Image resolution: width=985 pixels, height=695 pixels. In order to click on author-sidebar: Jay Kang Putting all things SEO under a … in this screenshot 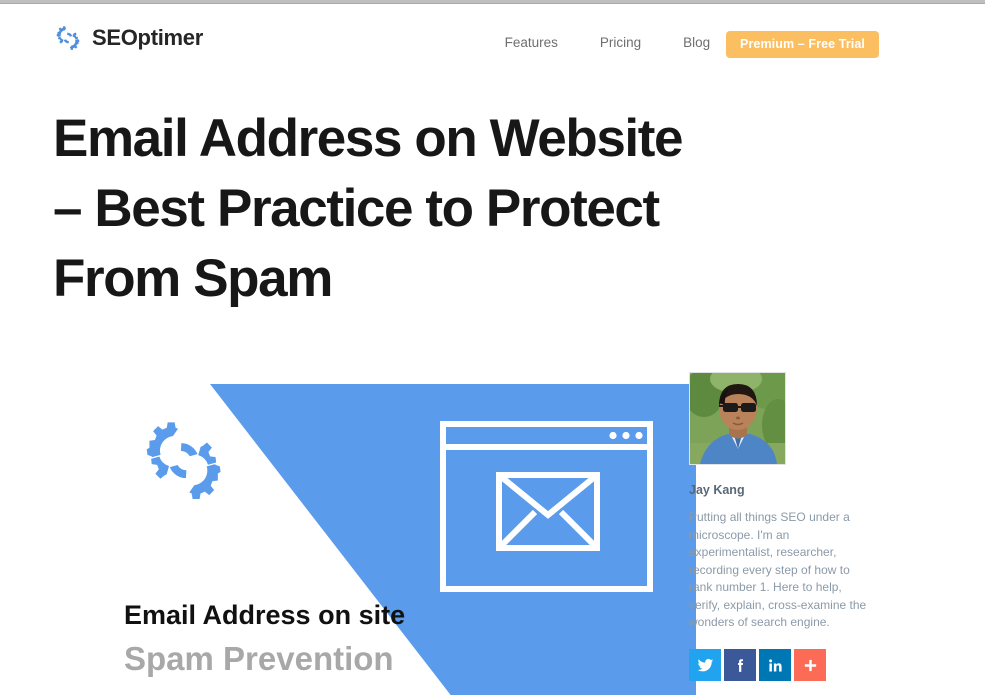, I will do `click(779, 502)`.